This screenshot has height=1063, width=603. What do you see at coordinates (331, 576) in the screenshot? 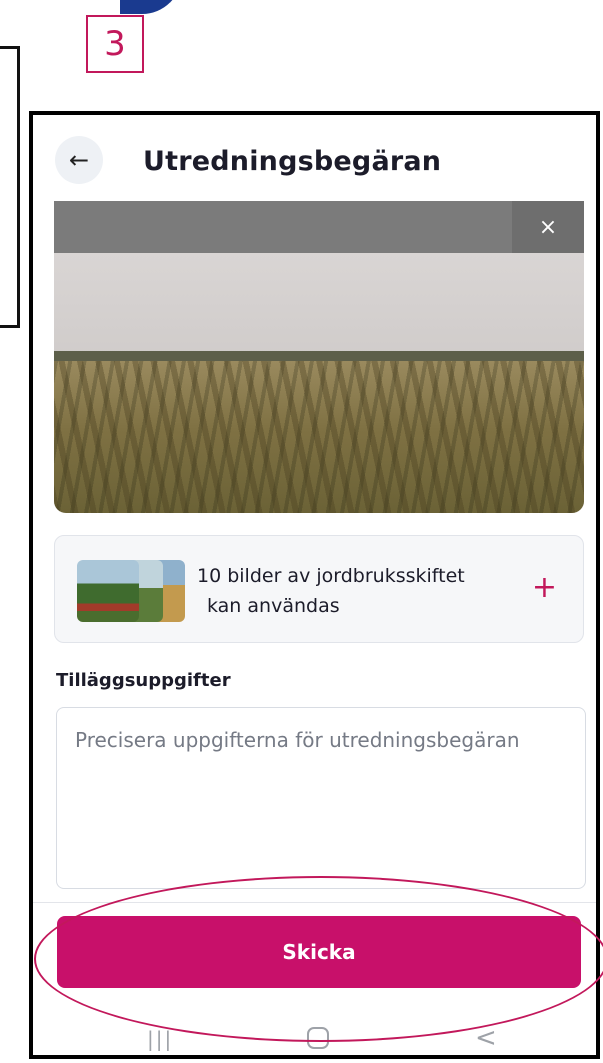
I see `add-photos-line-1: 10 bilder av jordbruksskiftet` at bounding box center [331, 576].